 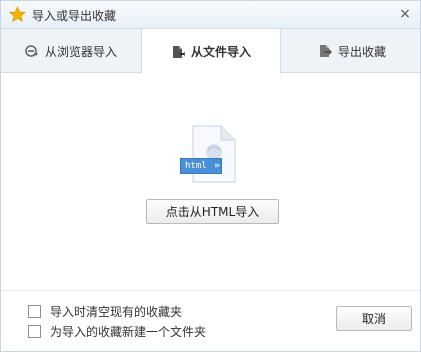 I want to click on close-button: ×, so click(x=405, y=14).